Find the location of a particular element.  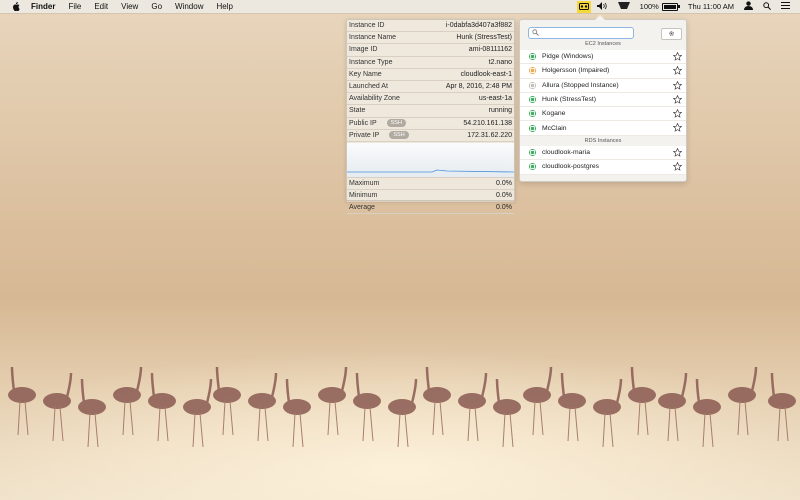

instance-name: Holgersson (Impaired) is located at coordinates (576, 71).